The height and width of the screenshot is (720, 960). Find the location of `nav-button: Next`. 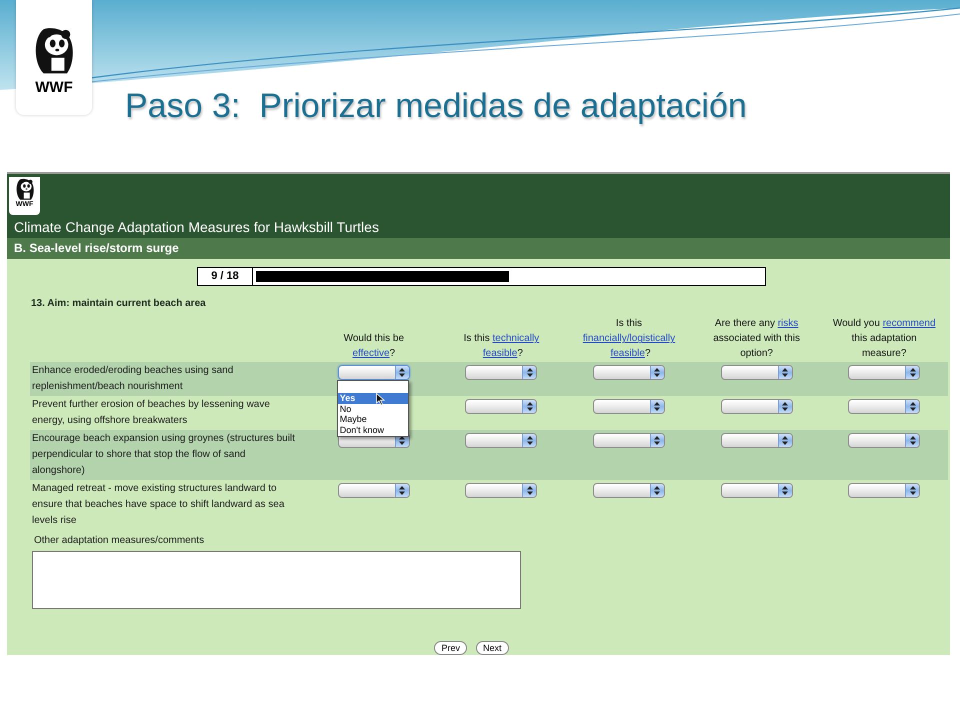

nav-button: Next is located at coordinates (492, 648).